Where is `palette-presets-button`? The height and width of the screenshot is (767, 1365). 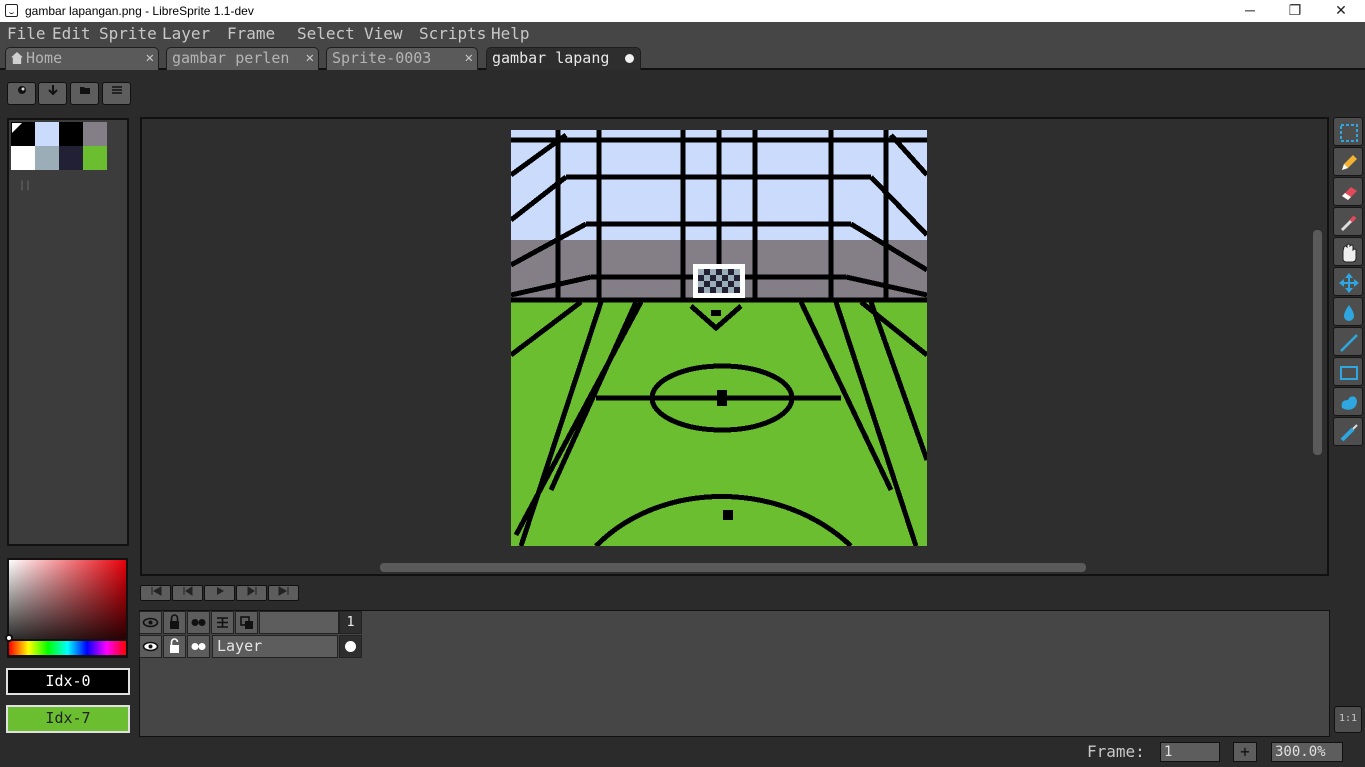 palette-presets-button is located at coordinates (84, 93).